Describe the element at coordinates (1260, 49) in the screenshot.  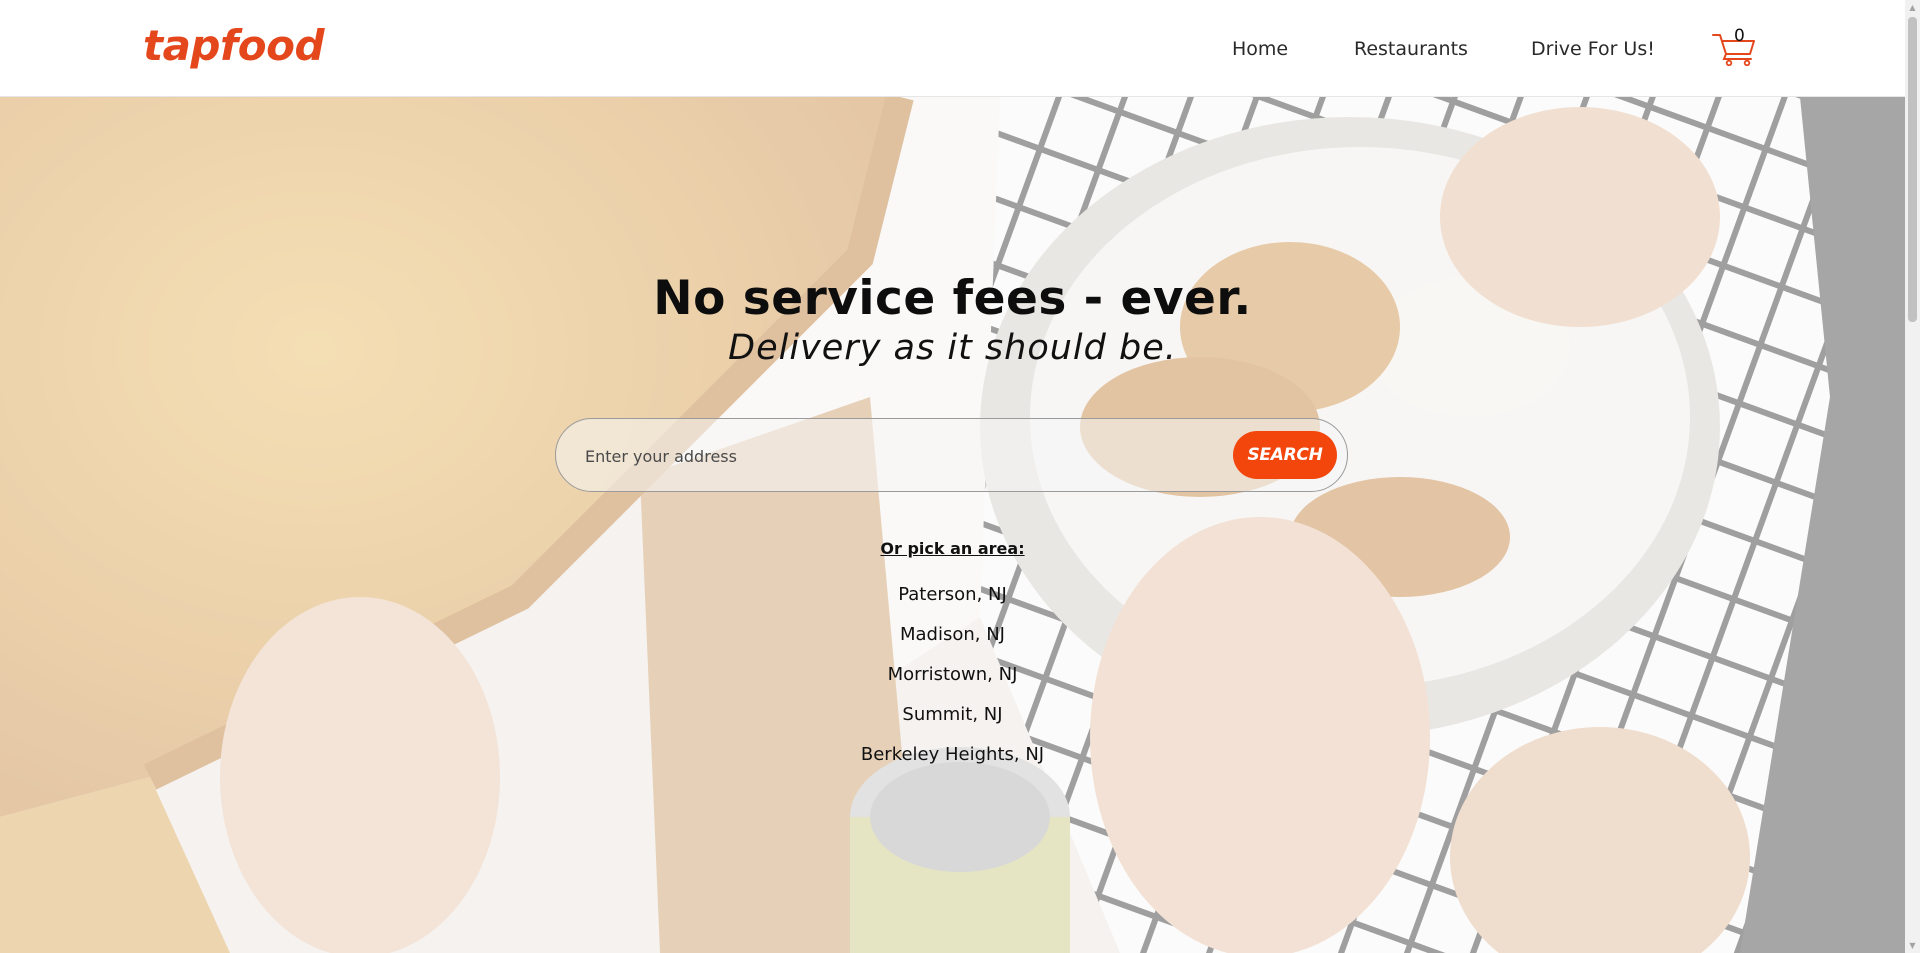
I see `nav-home-link: Home` at that location.